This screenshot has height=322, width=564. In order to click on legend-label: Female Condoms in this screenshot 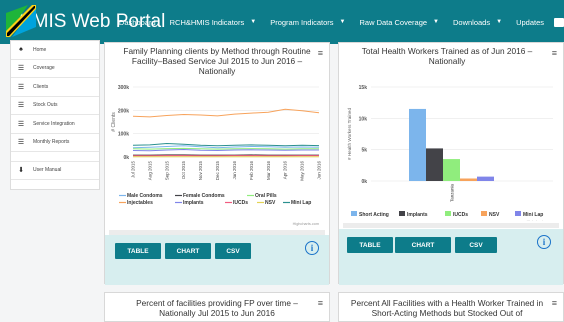, I will do `click(204, 196)`.